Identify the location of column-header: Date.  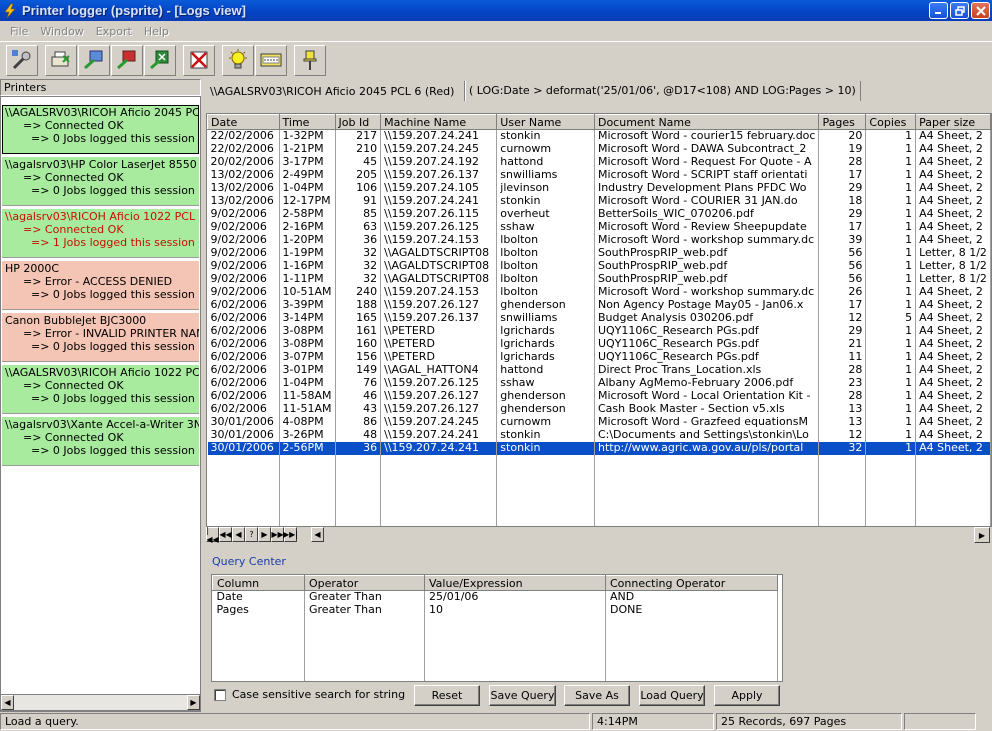
(243, 122).